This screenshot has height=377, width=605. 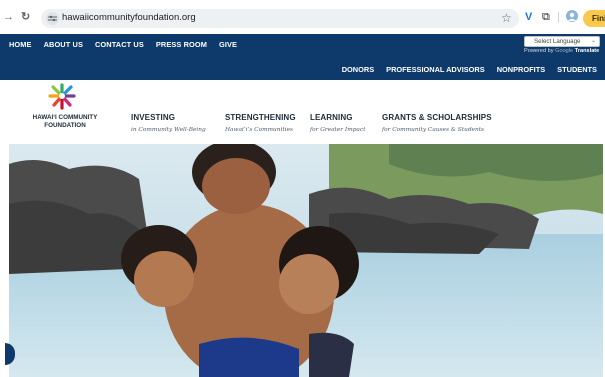 I want to click on logo-line-1: HAWAIʻI COMMUNITY, so click(x=65, y=117).